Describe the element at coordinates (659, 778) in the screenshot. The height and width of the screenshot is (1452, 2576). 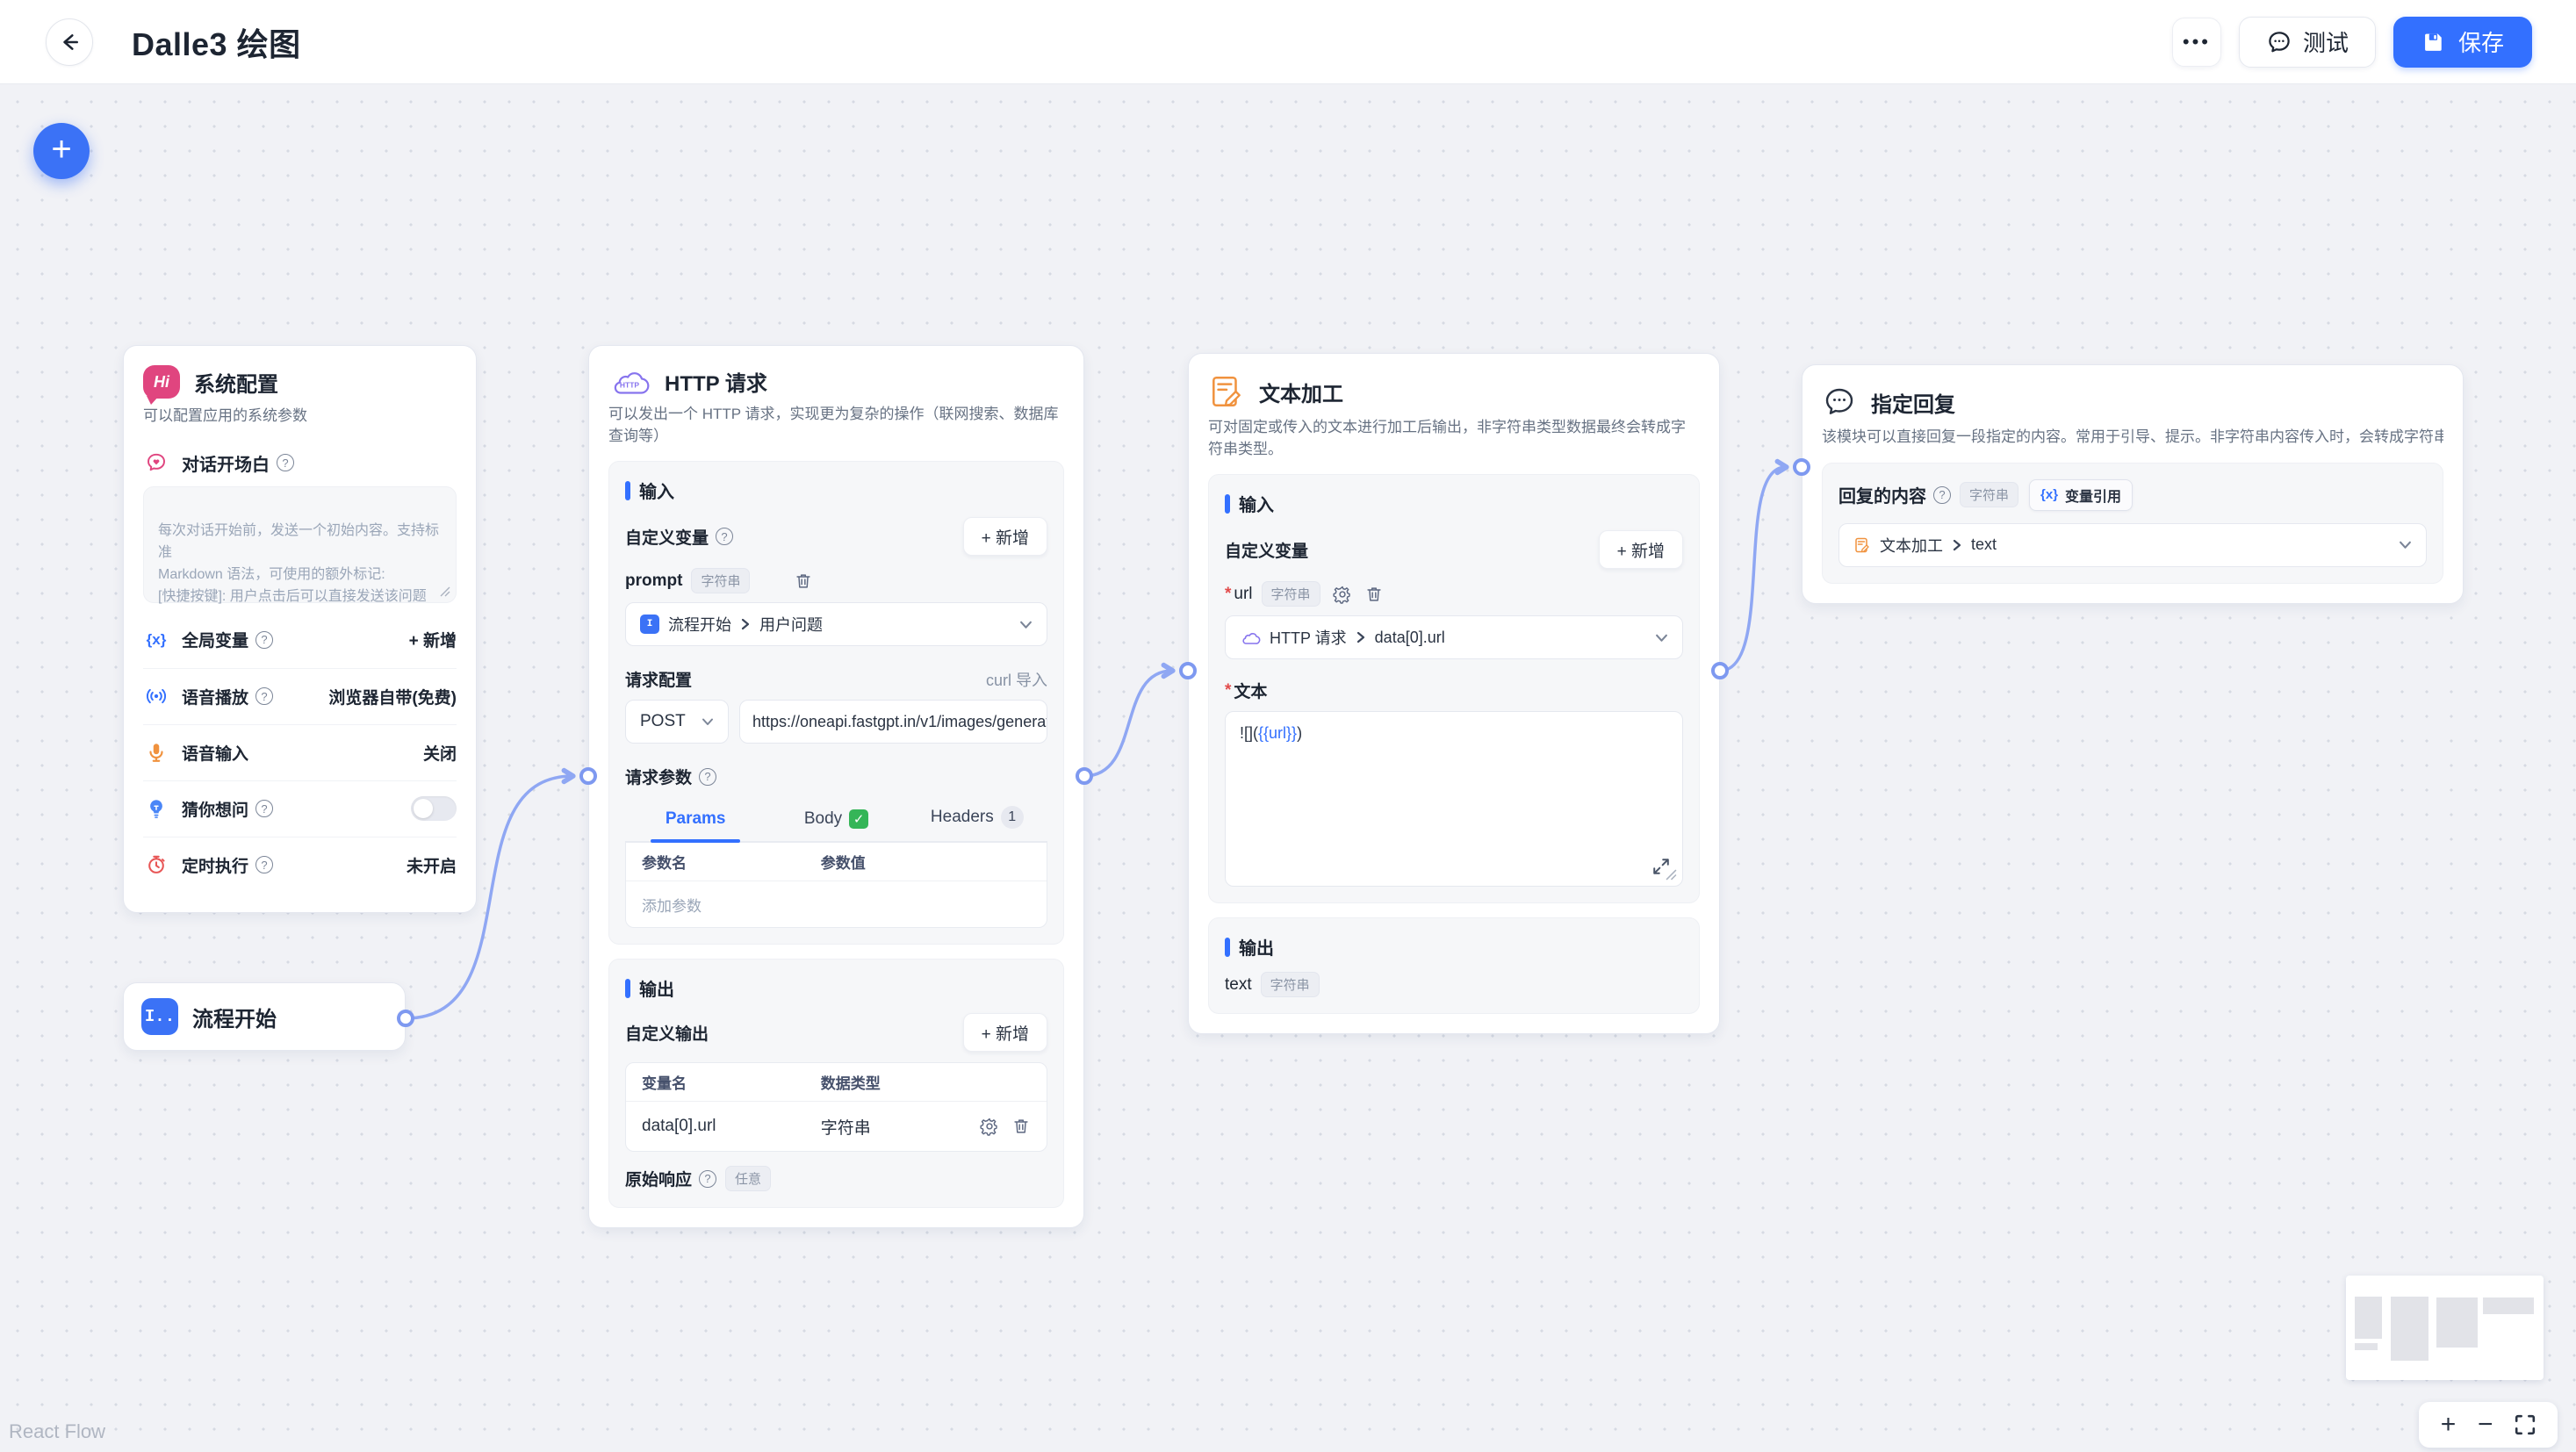
I see `request-params-label: 请求参数` at that location.